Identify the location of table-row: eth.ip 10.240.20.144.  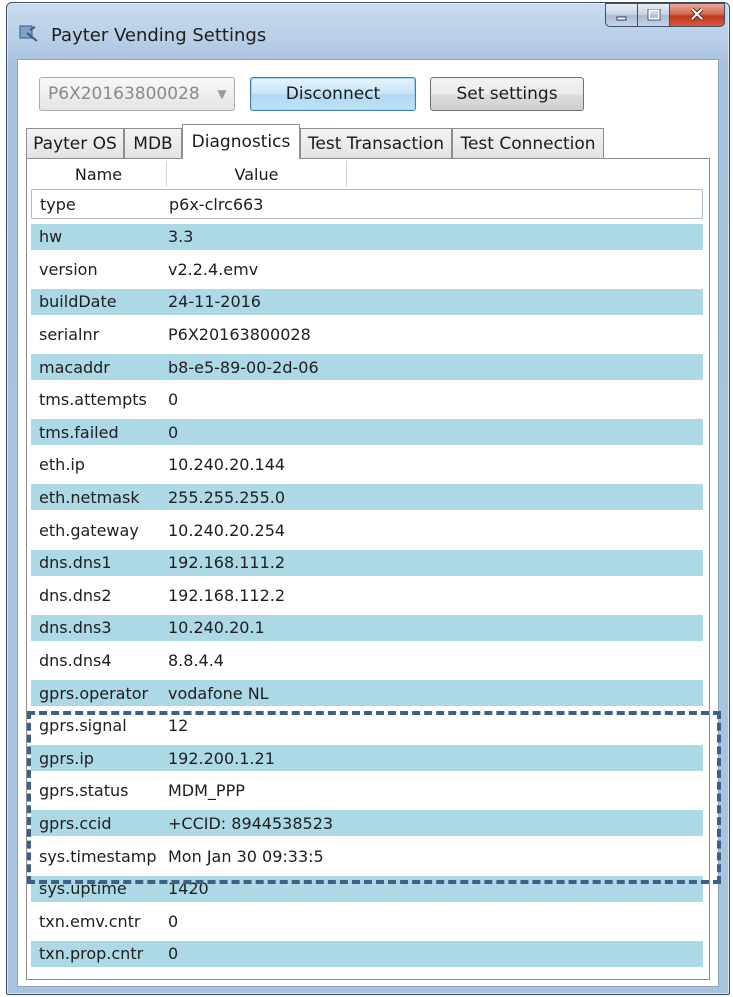
(367, 465).